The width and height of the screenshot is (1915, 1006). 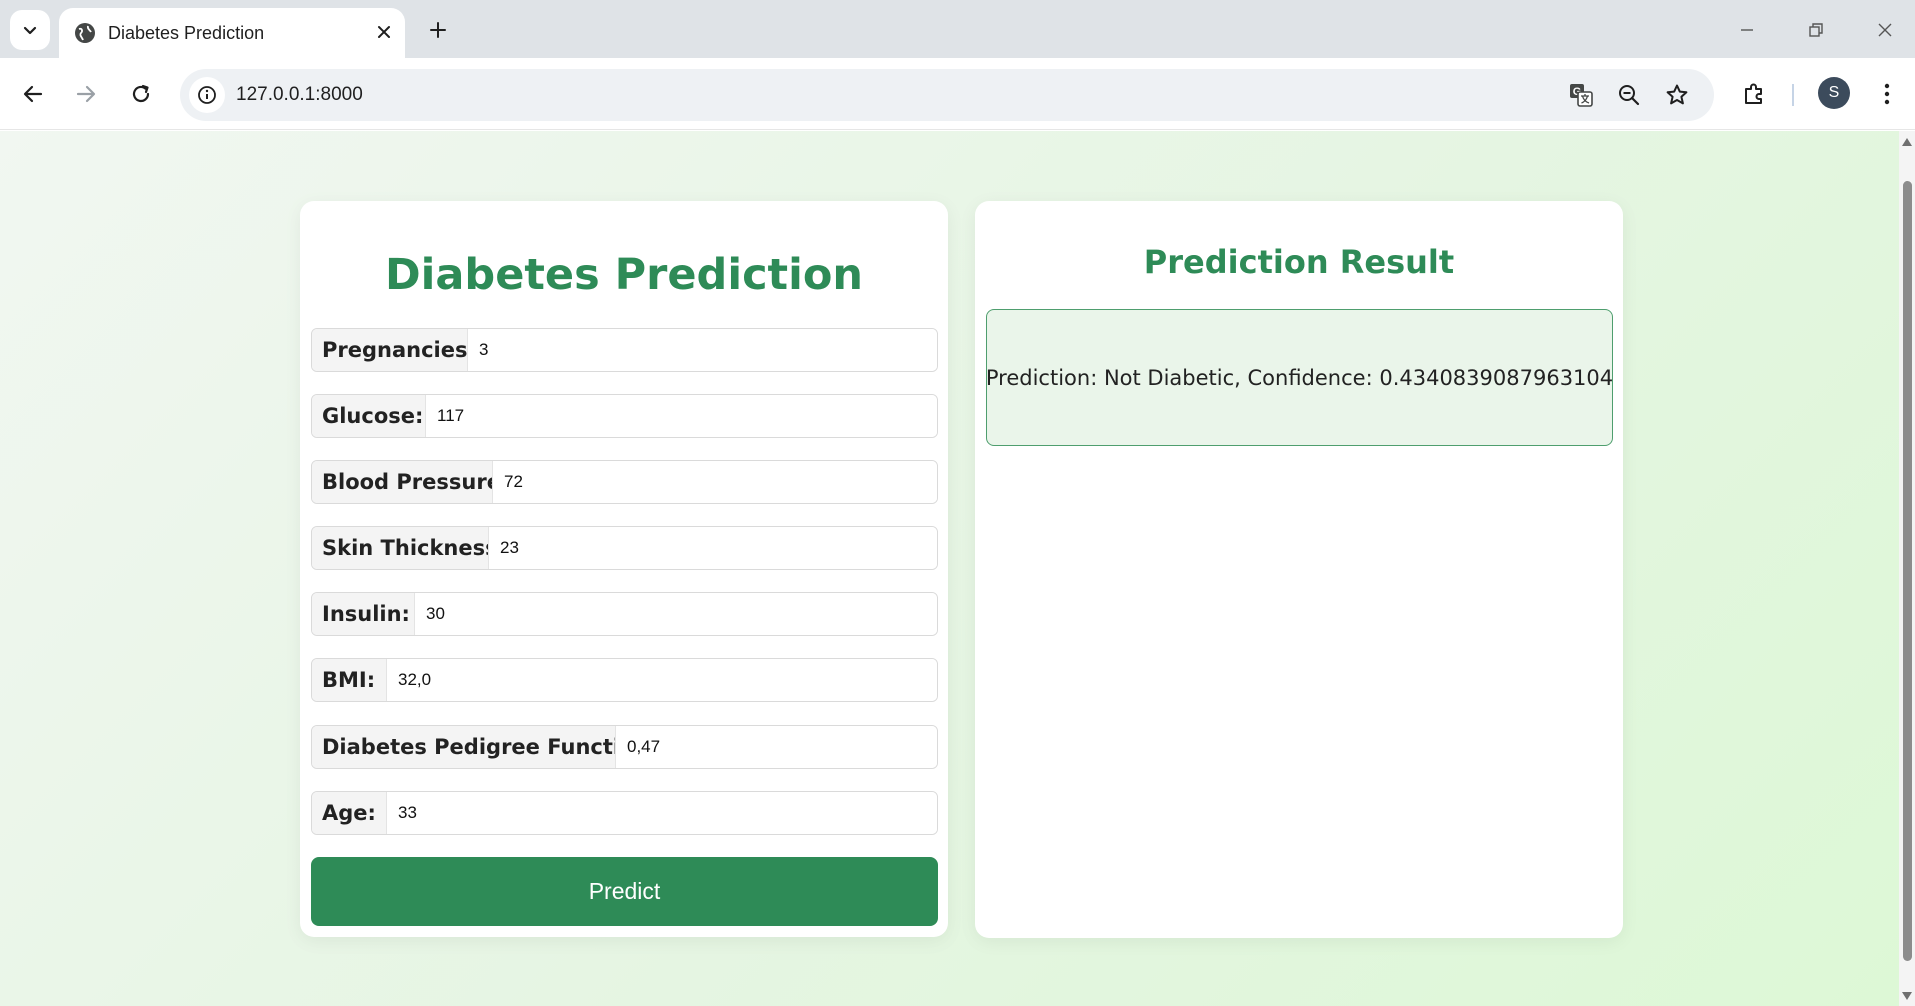 I want to click on back-button, so click(x=33, y=94).